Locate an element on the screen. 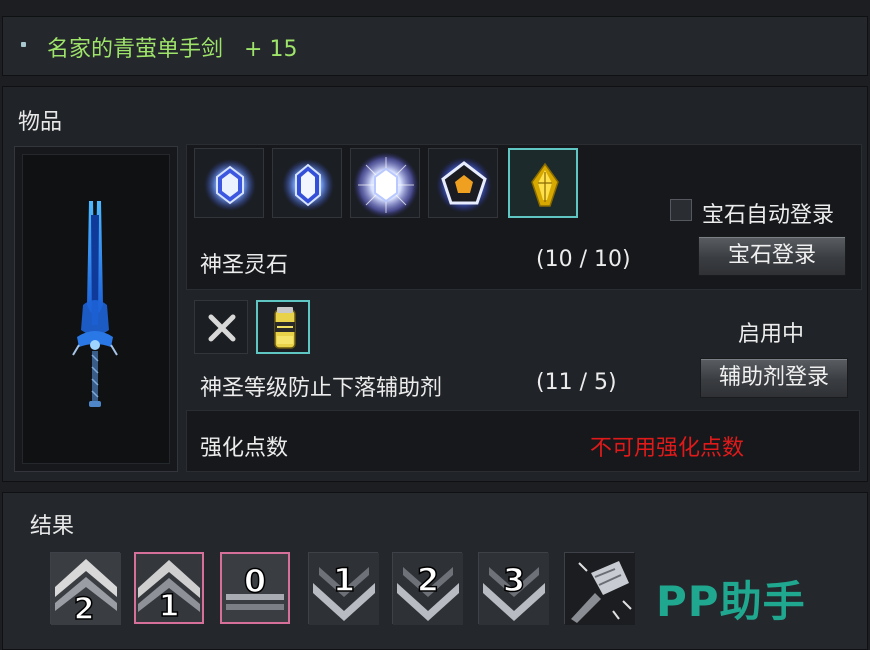 This screenshot has width=870, height=650. item-title: 名家的青萤单手剑 + 15 is located at coordinates (172, 47).